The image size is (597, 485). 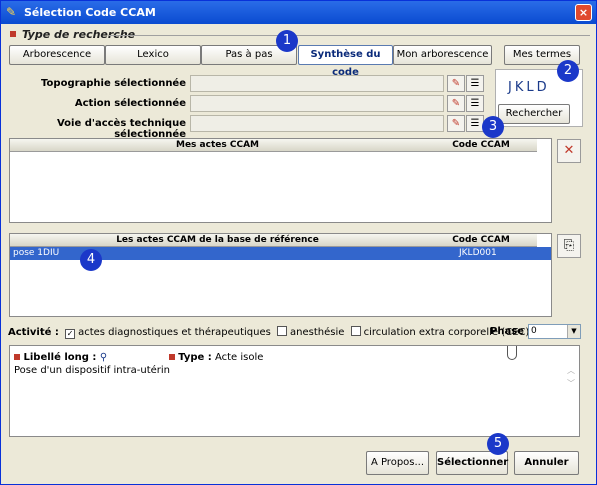 I want to click on option-label: actes diagnostiques et thérapeutiques, so click(x=174, y=332).